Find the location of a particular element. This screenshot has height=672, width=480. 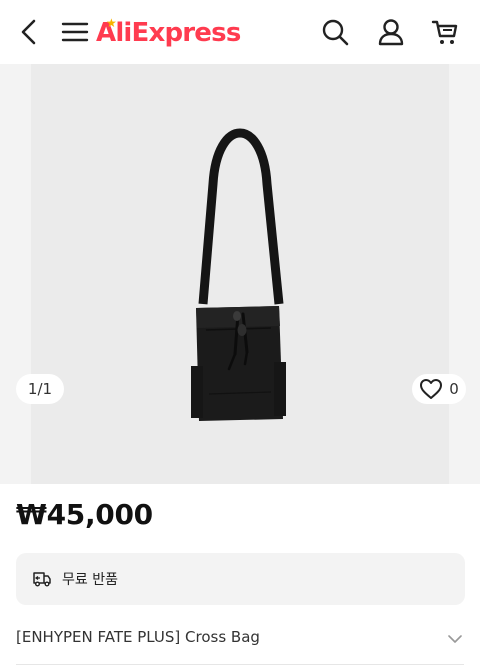

divider is located at coordinates (240, 664).